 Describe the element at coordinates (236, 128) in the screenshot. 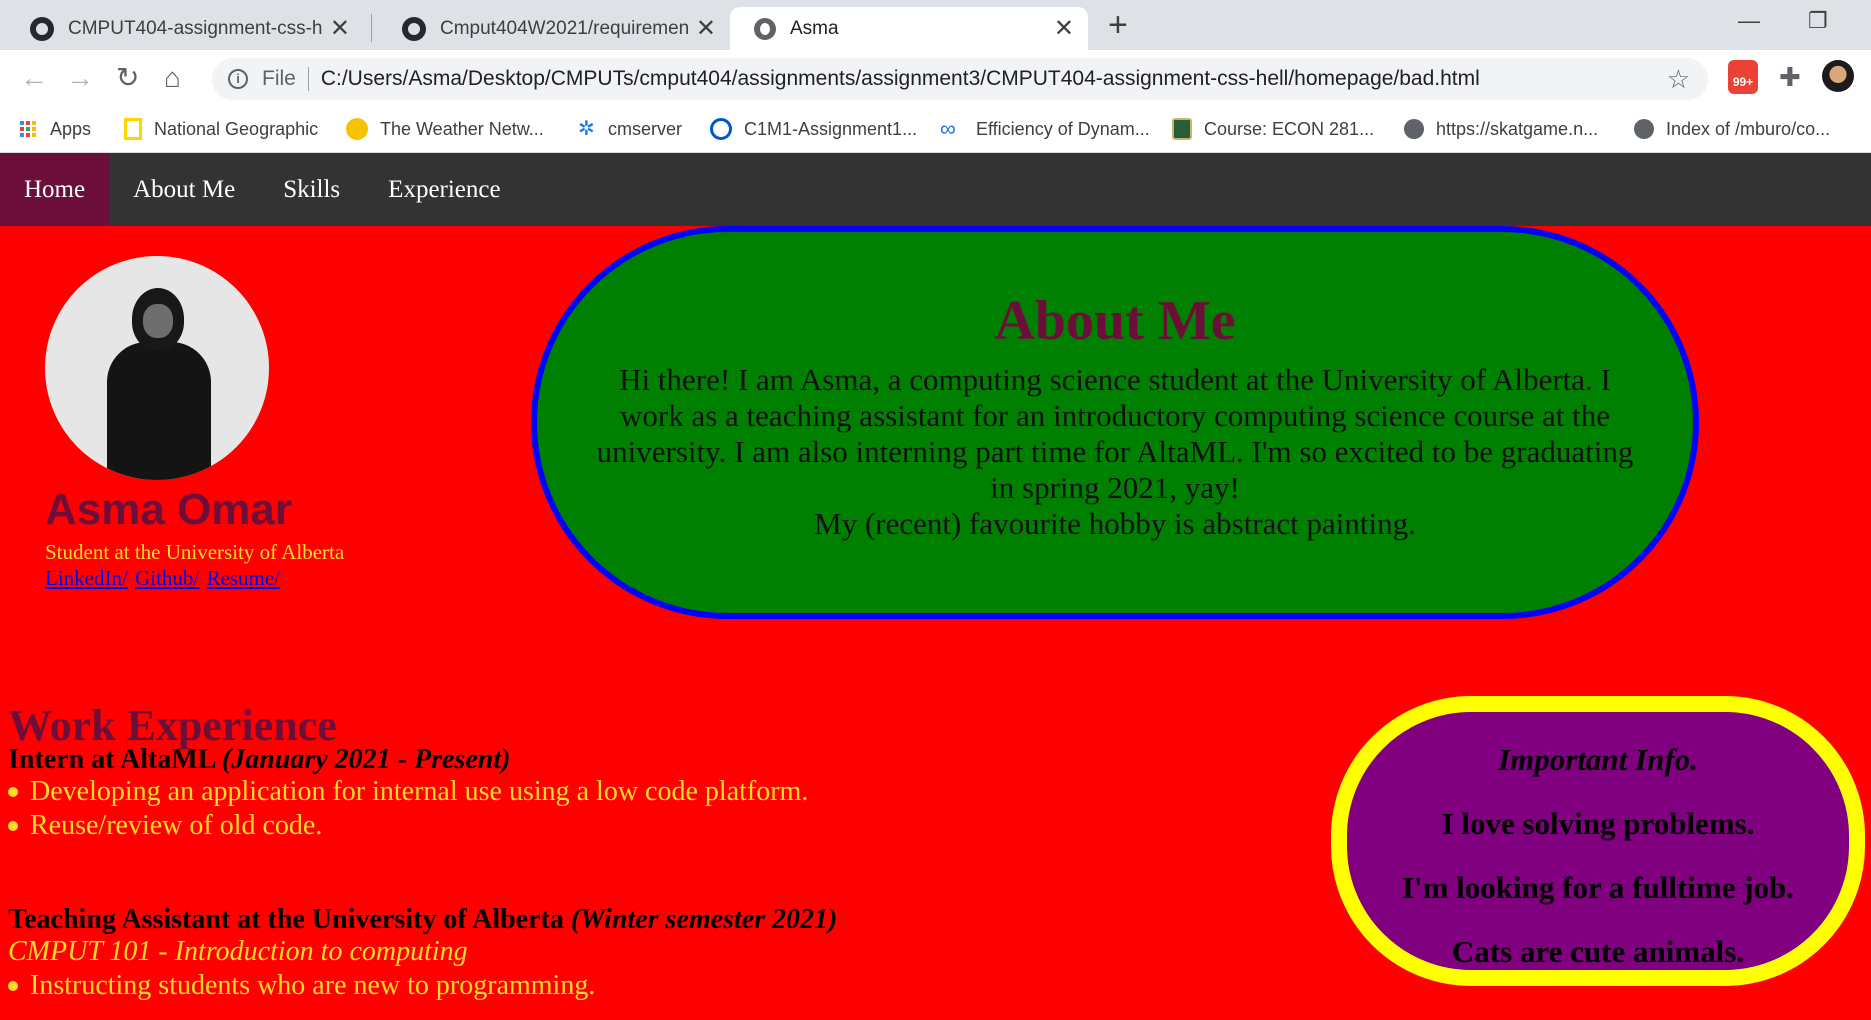

I see `bookmark-label: National Geographic` at that location.